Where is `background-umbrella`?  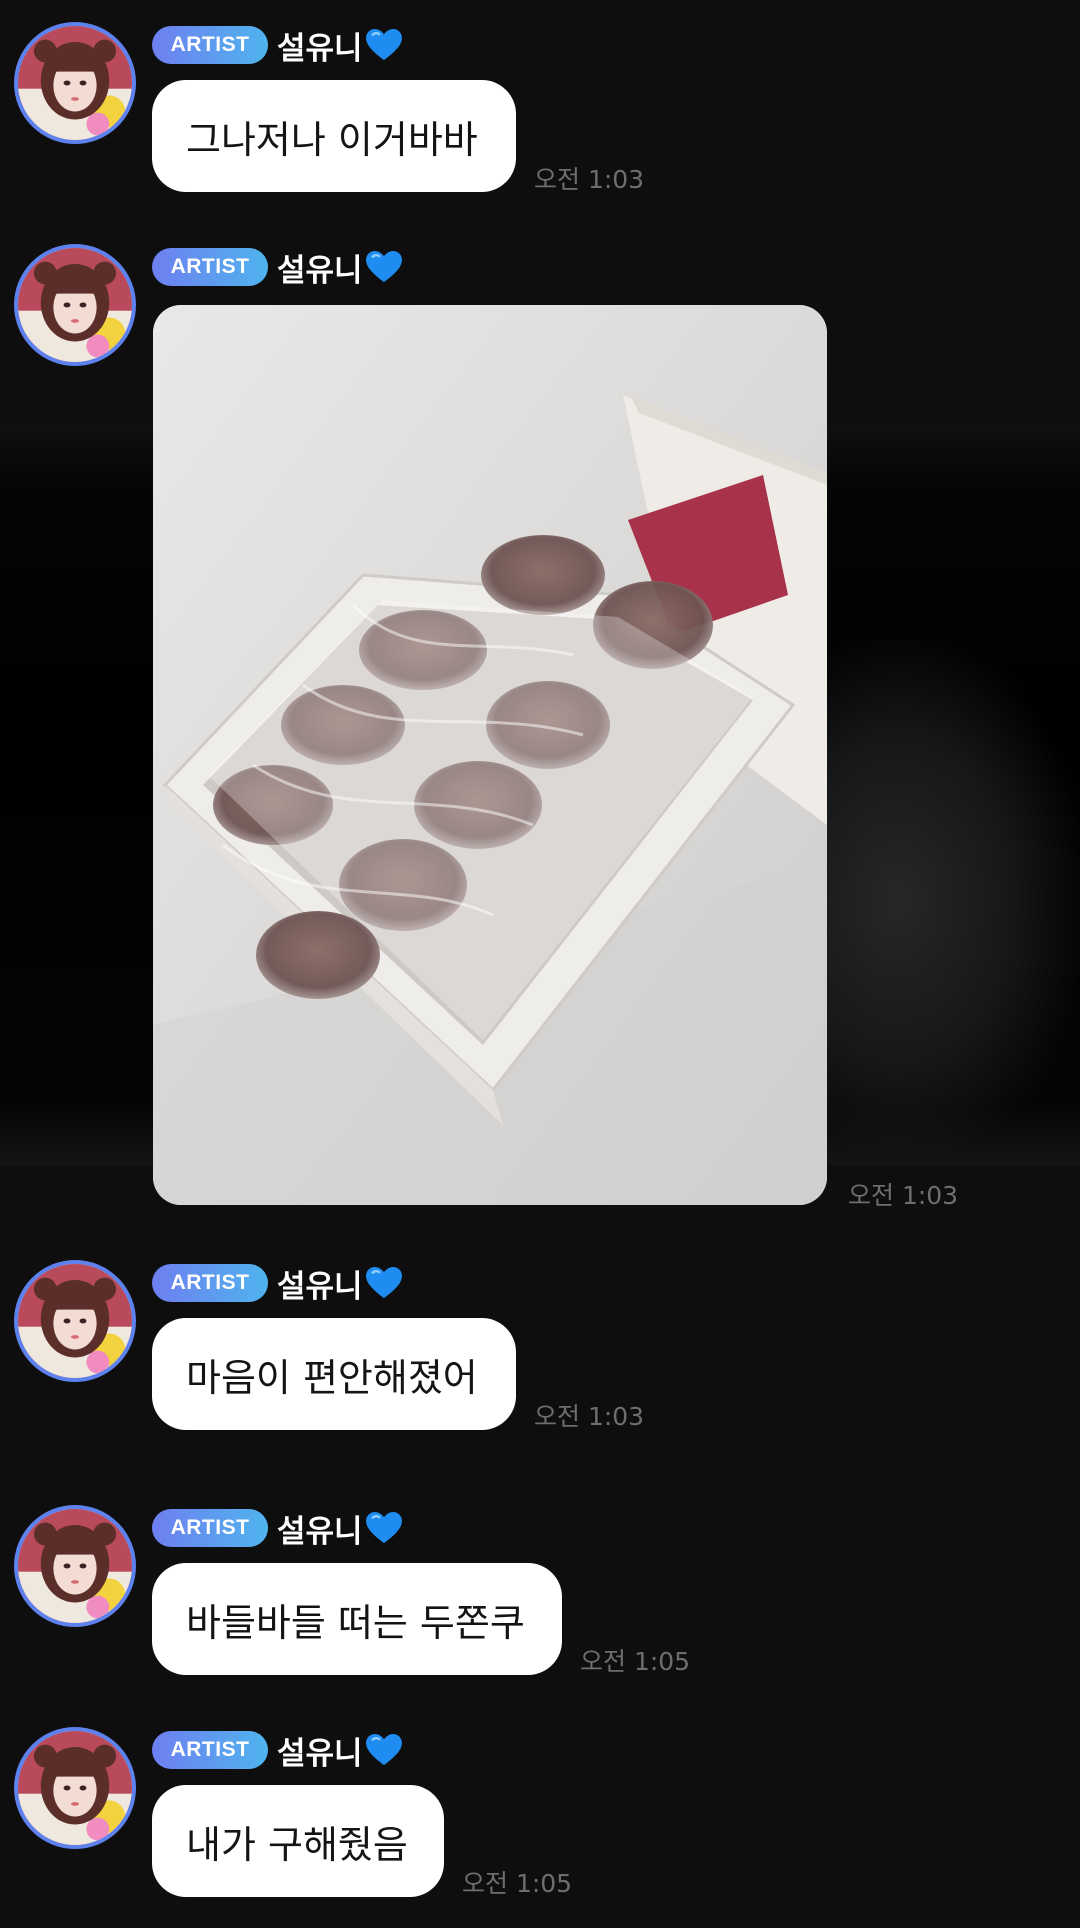
background-umbrella is located at coordinates (950, 900).